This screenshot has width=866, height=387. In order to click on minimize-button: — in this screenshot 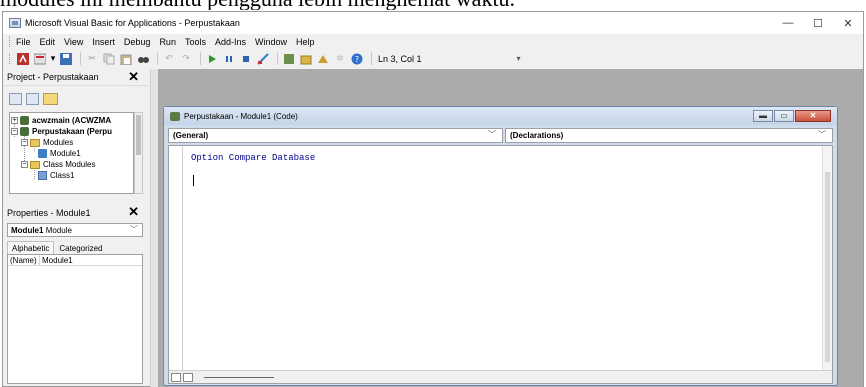, I will do `click(788, 23)`.